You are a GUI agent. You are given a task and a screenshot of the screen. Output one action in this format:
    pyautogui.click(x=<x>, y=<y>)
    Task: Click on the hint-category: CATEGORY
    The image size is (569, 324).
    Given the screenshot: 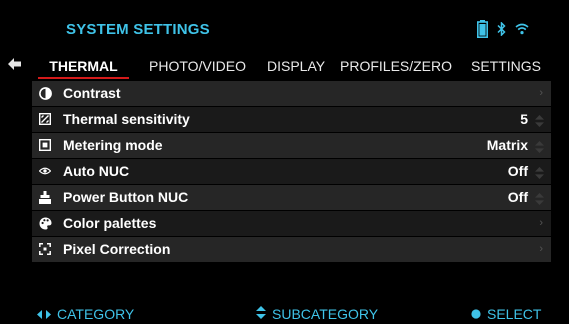 What is the action you would take?
    pyautogui.click(x=85, y=314)
    